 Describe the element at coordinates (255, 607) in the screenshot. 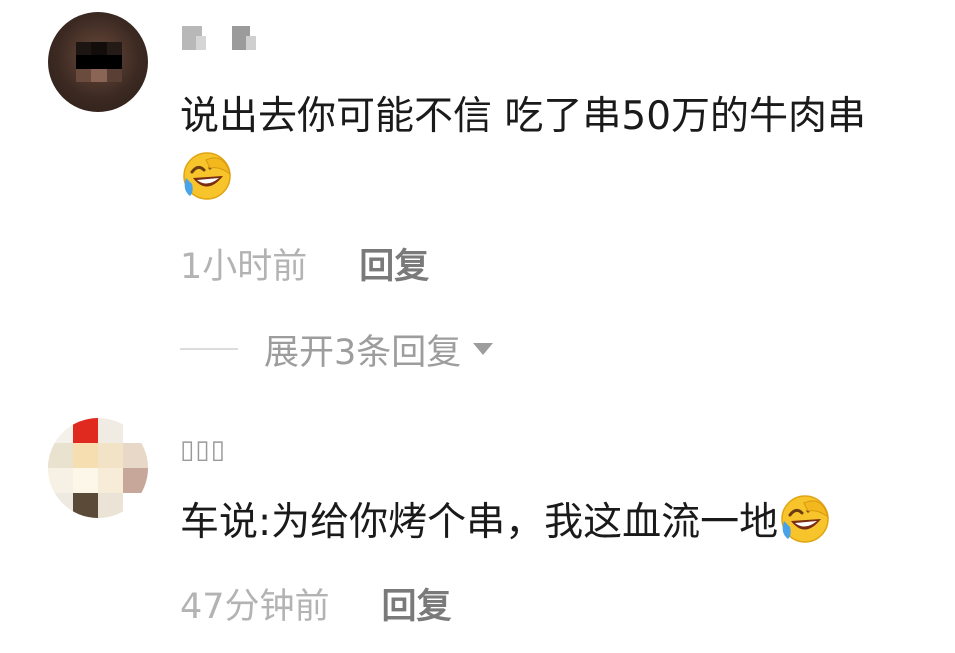

I see `comment-time: 47分钟前` at that location.